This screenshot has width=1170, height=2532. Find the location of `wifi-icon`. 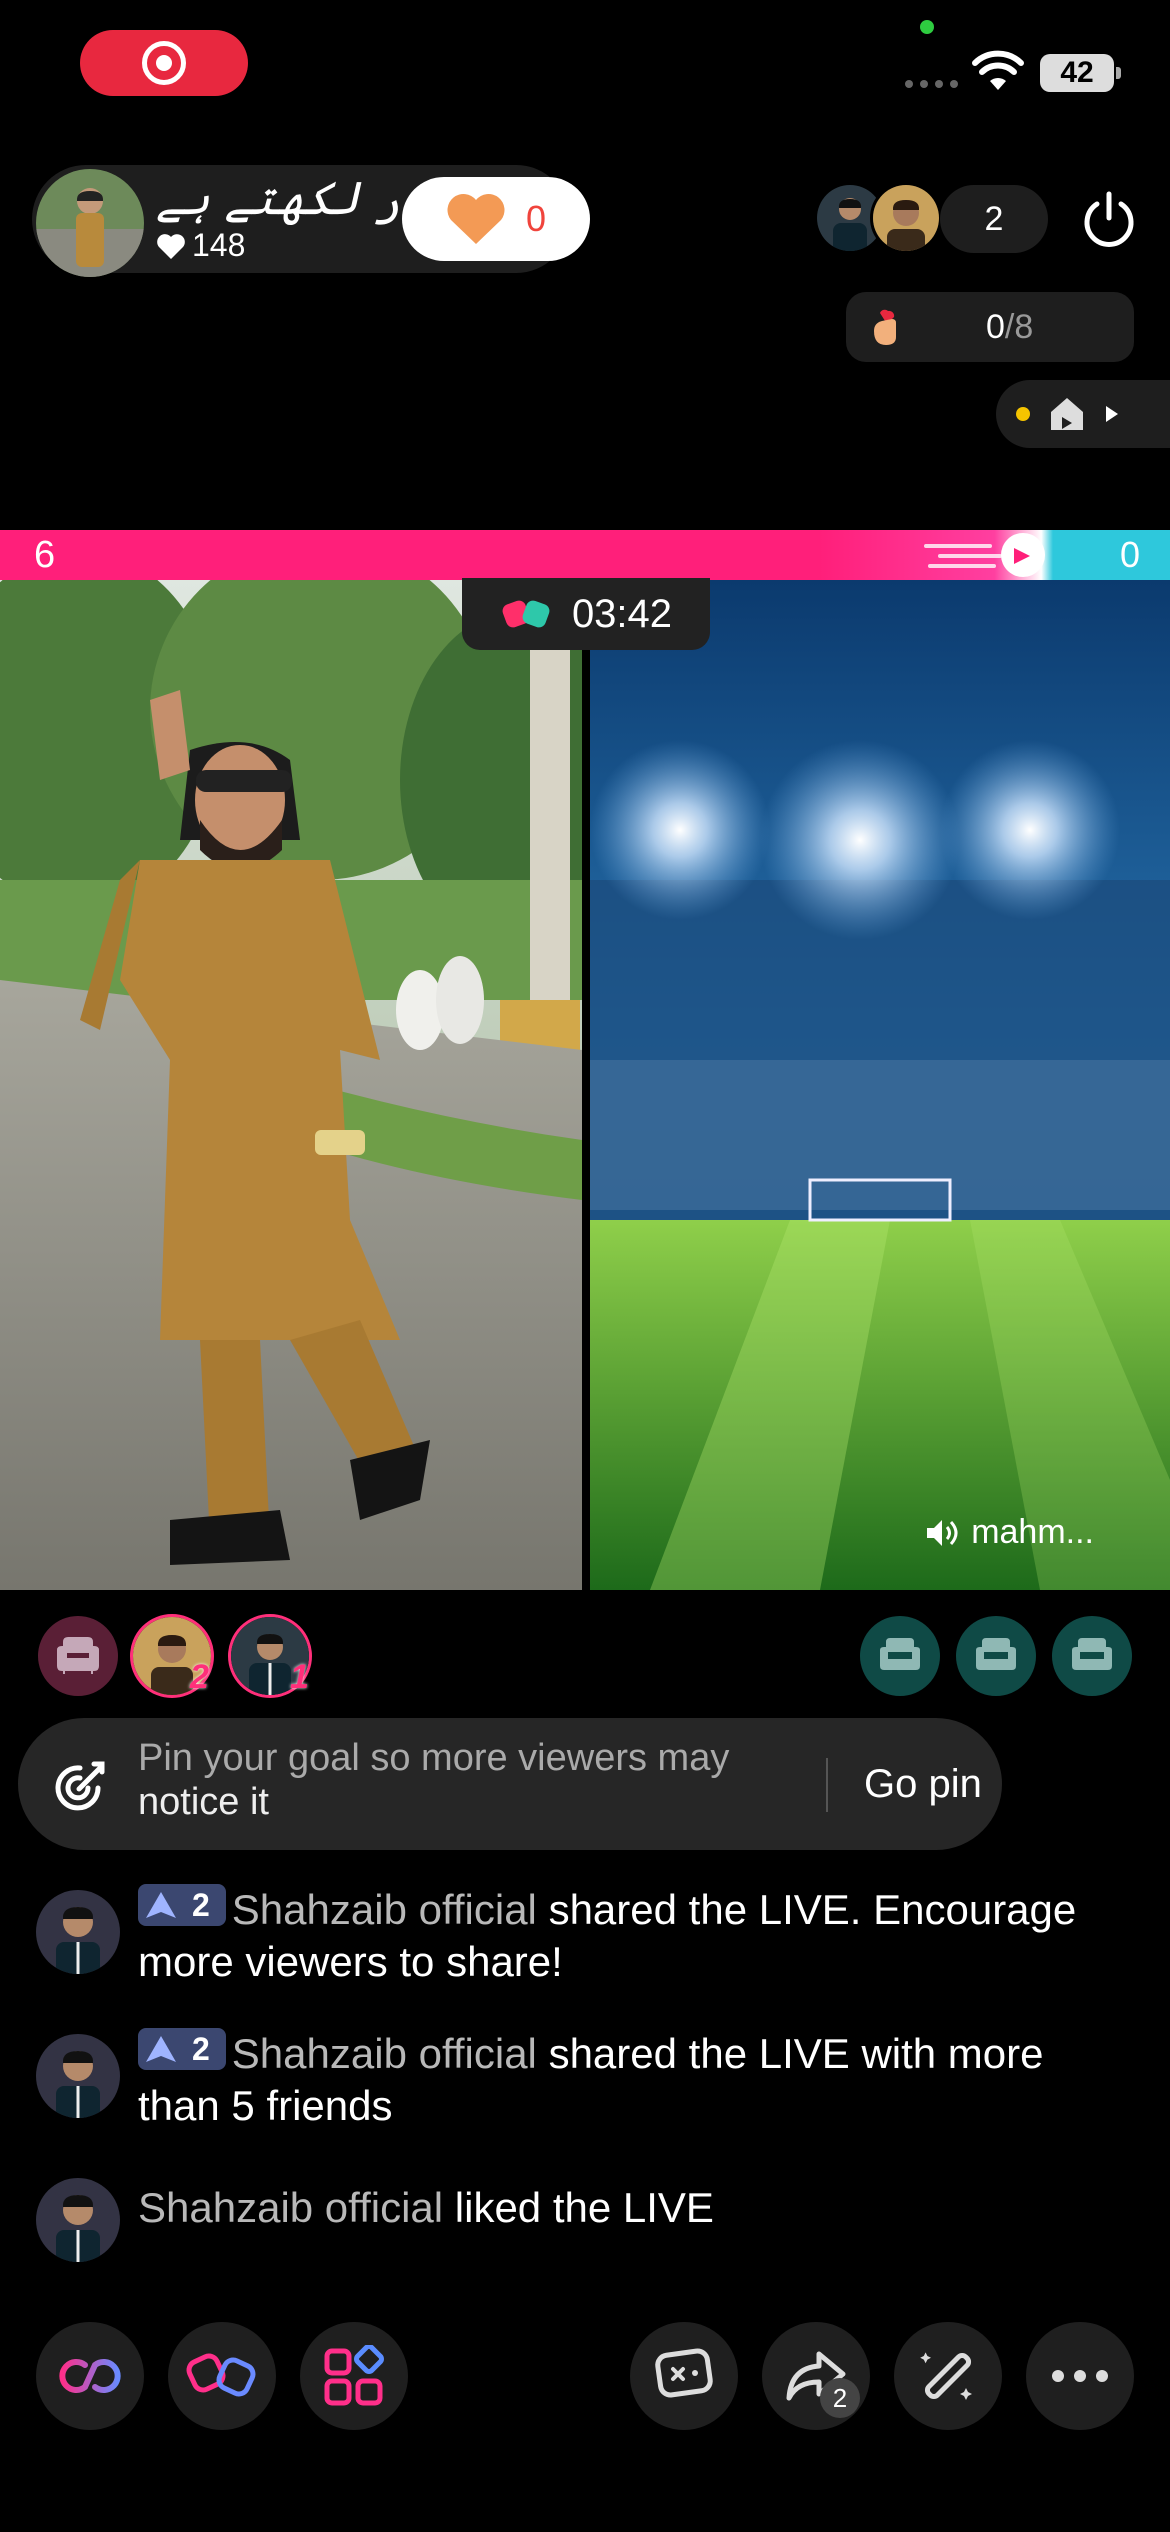

wifi-icon is located at coordinates (998, 70).